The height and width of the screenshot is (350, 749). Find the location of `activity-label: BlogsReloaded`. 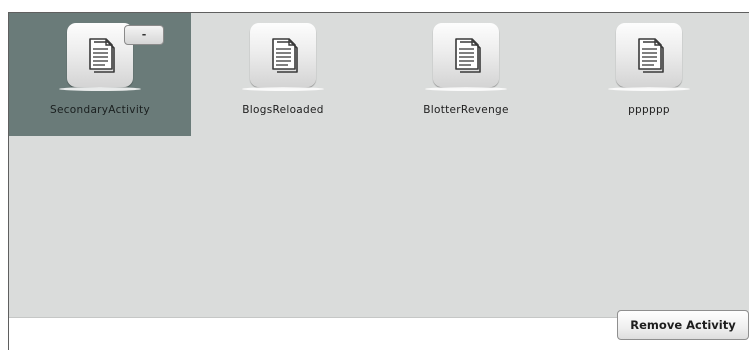

activity-label: BlogsReloaded is located at coordinates (283, 110).